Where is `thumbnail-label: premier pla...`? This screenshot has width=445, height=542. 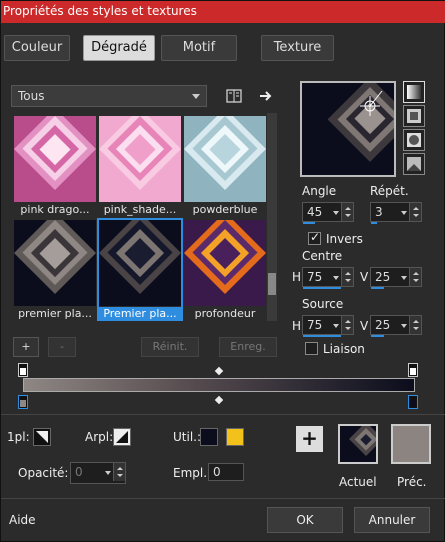 thumbnail-label: premier pla... is located at coordinates (55, 313).